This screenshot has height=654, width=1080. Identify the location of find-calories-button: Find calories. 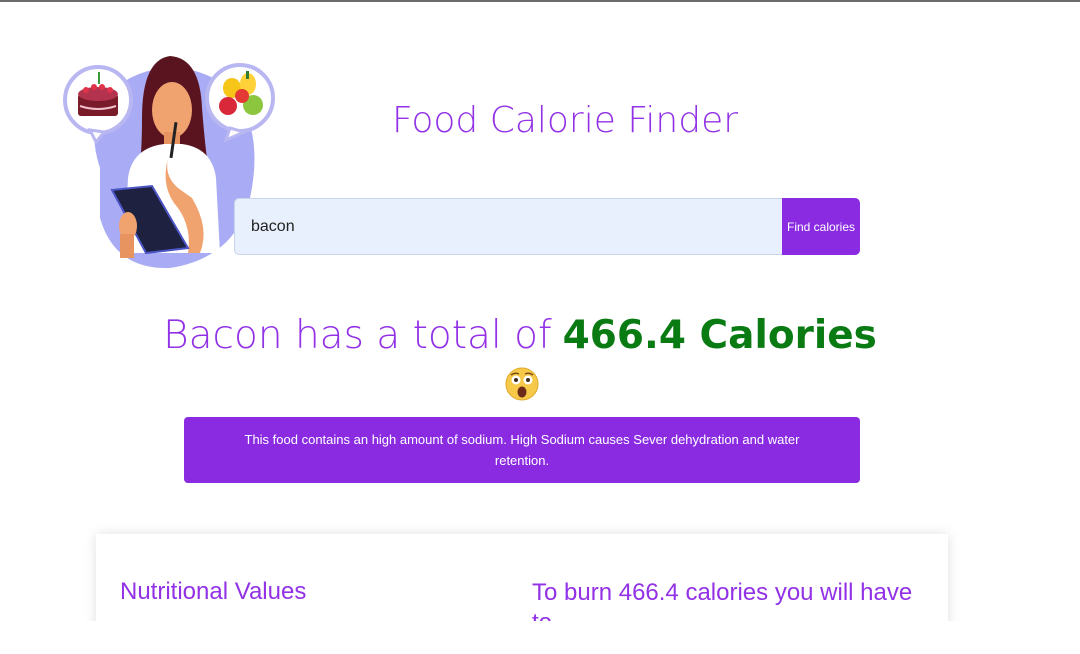
(821, 226).